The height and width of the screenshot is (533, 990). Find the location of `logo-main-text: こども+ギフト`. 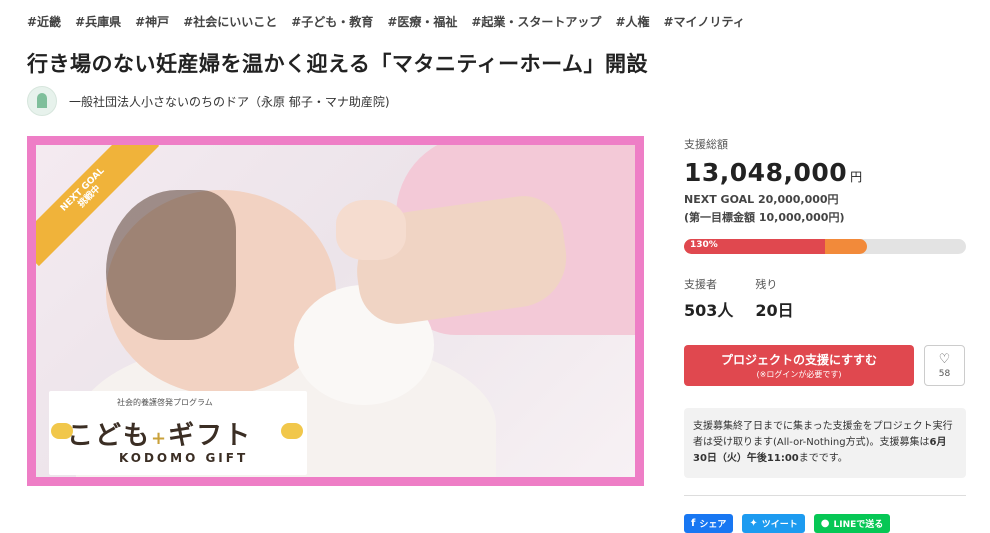

logo-main-text: こども+ギフト is located at coordinates (160, 436).